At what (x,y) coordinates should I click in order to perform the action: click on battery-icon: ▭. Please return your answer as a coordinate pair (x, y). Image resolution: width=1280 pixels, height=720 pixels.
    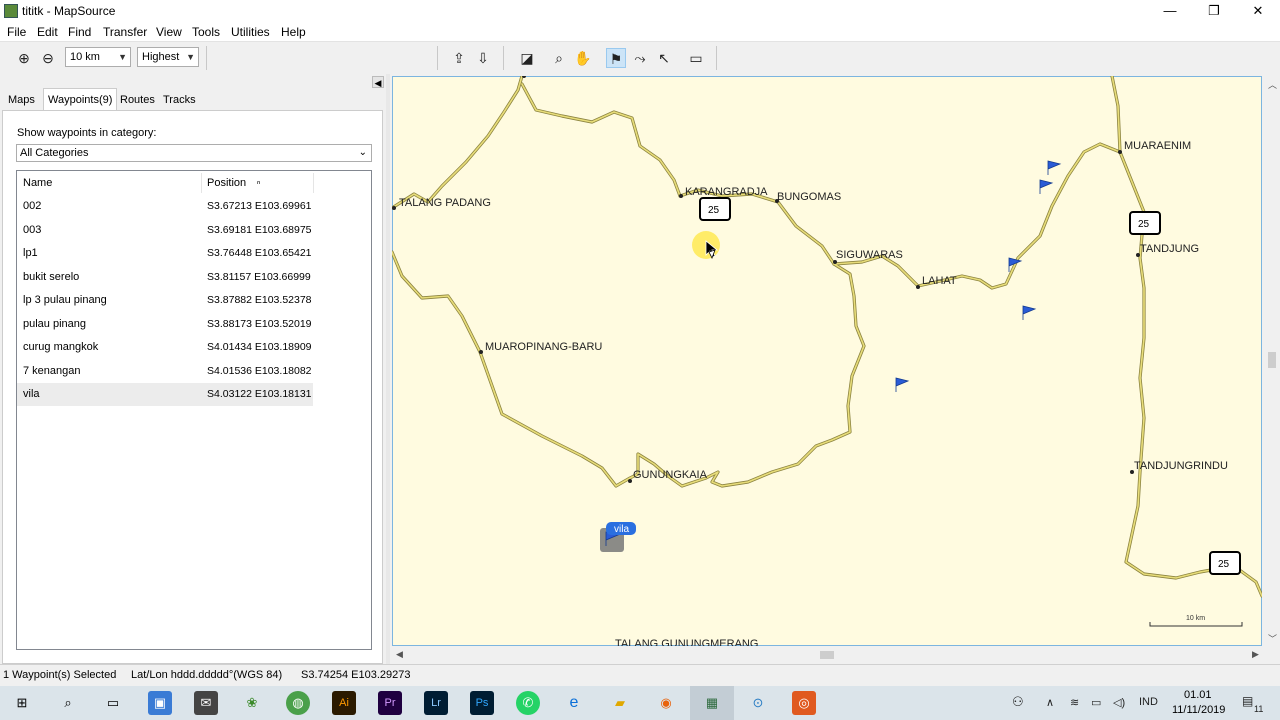
    Looking at the image, I should click on (1096, 702).